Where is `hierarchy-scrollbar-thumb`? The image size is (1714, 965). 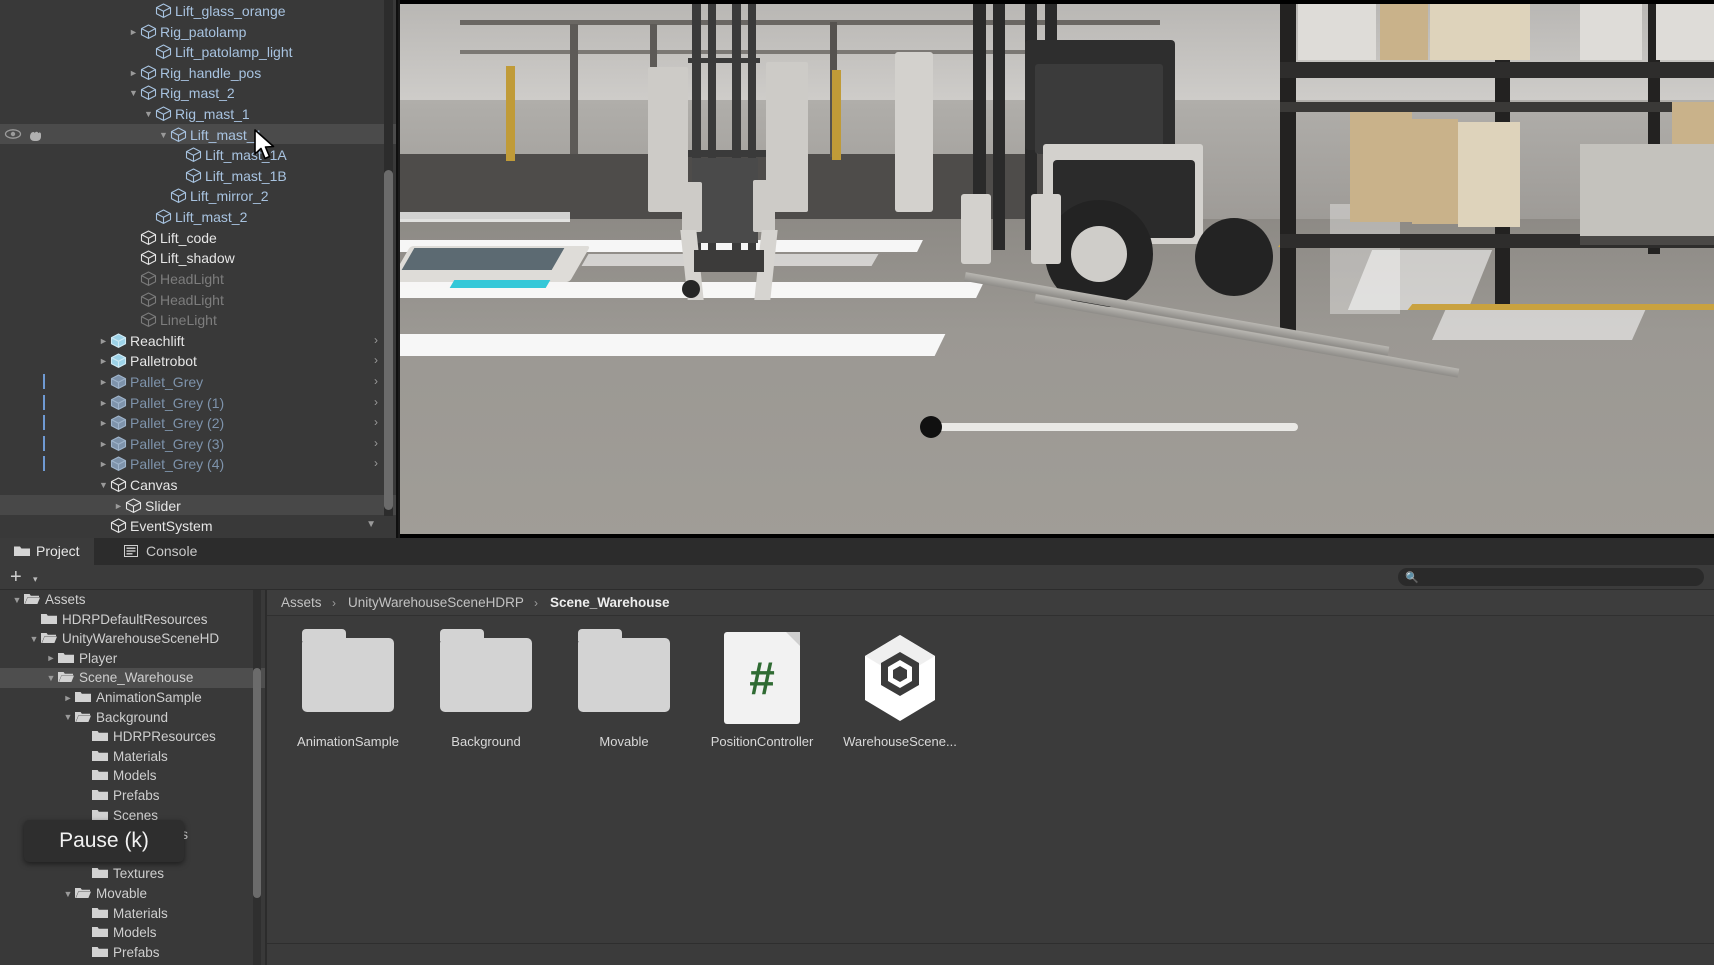
hierarchy-scrollbar-thumb is located at coordinates (388, 340).